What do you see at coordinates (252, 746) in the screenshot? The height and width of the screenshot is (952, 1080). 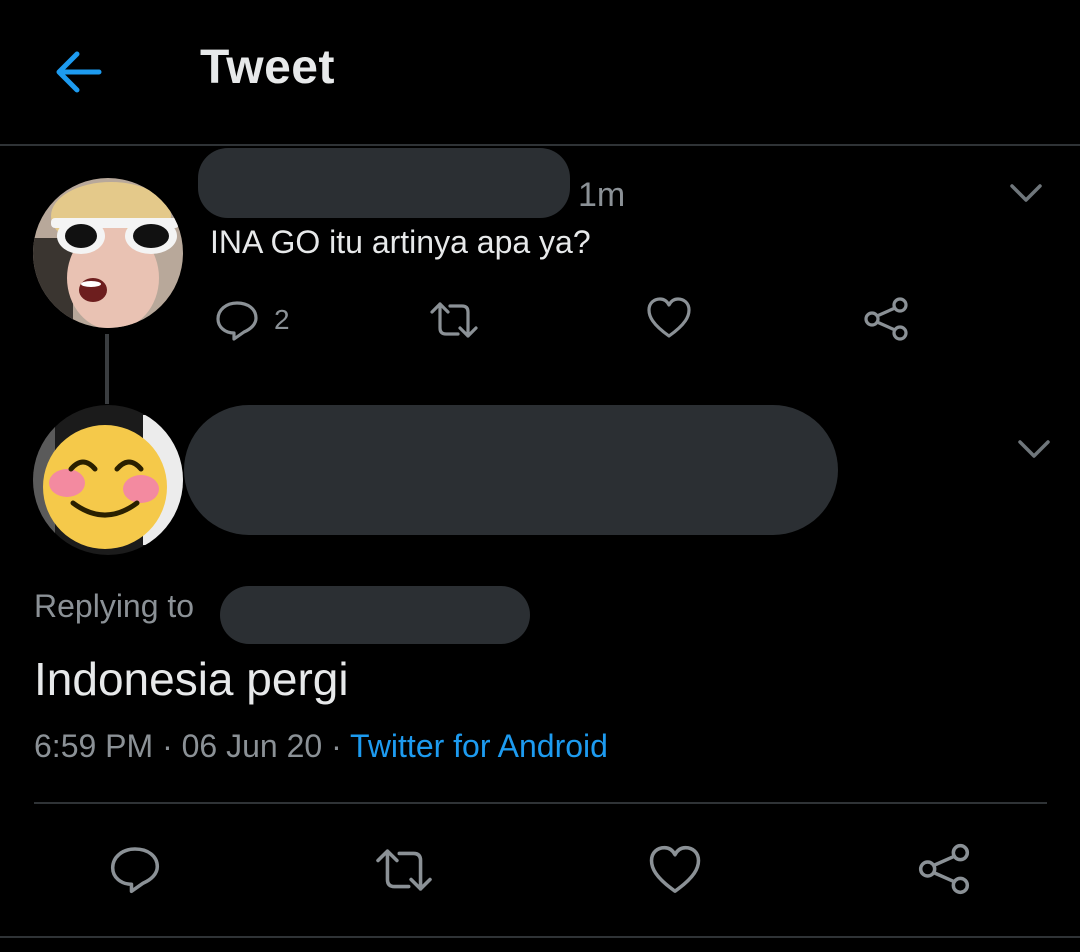 I see `tweet-date: 06 Jun 20` at bounding box center [252, 746].